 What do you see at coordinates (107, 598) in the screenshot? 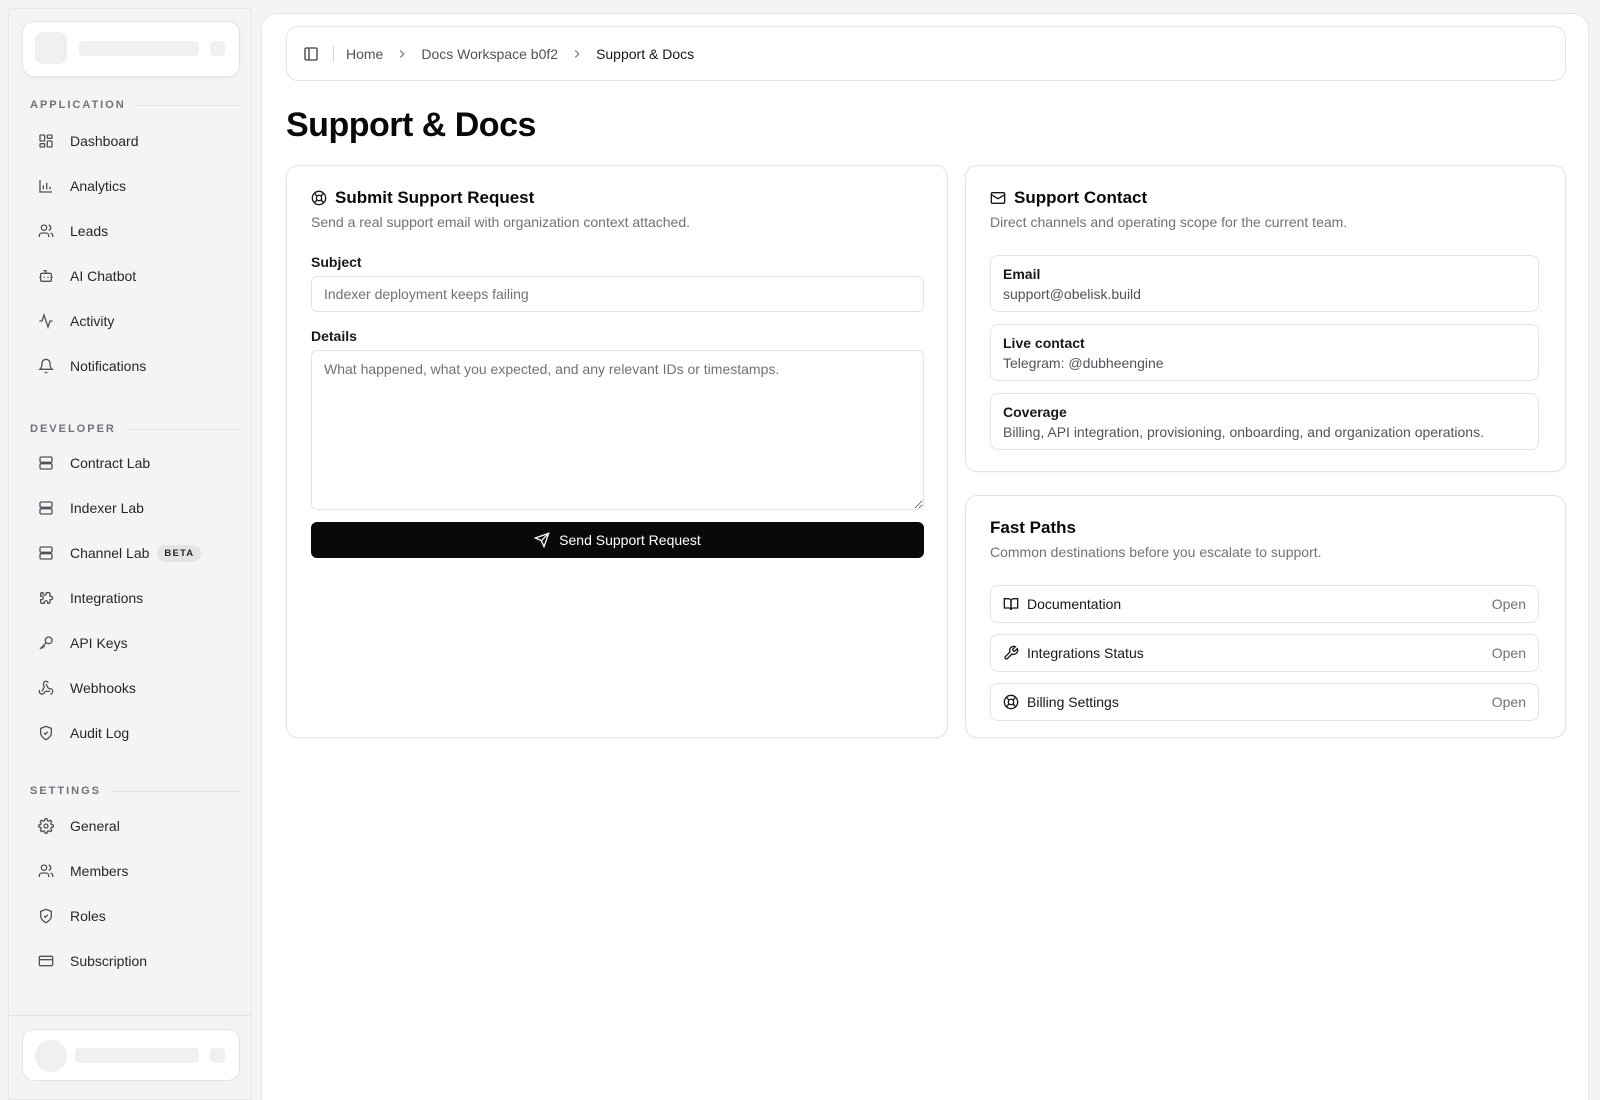
I see `sidebar-item-label: Integrations` at bounding box center [107, 598].